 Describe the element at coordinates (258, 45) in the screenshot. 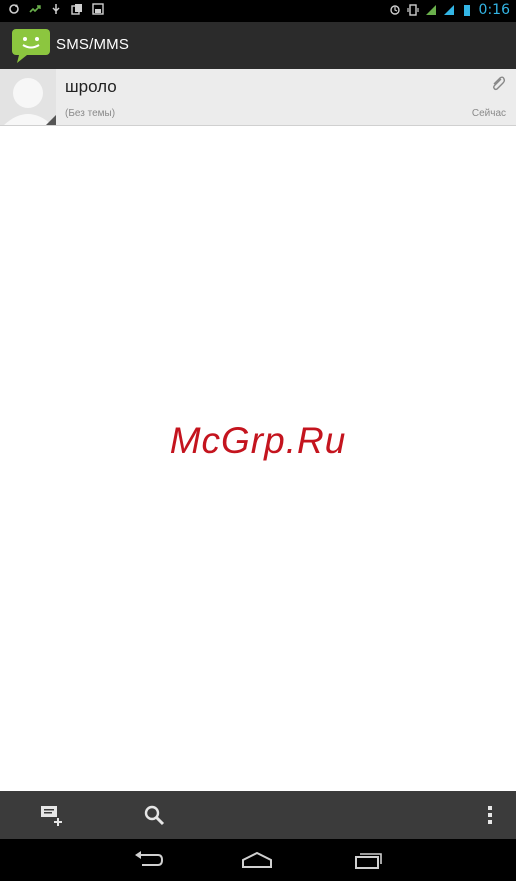

I see `action-bar: SMS/MMS` at that location.